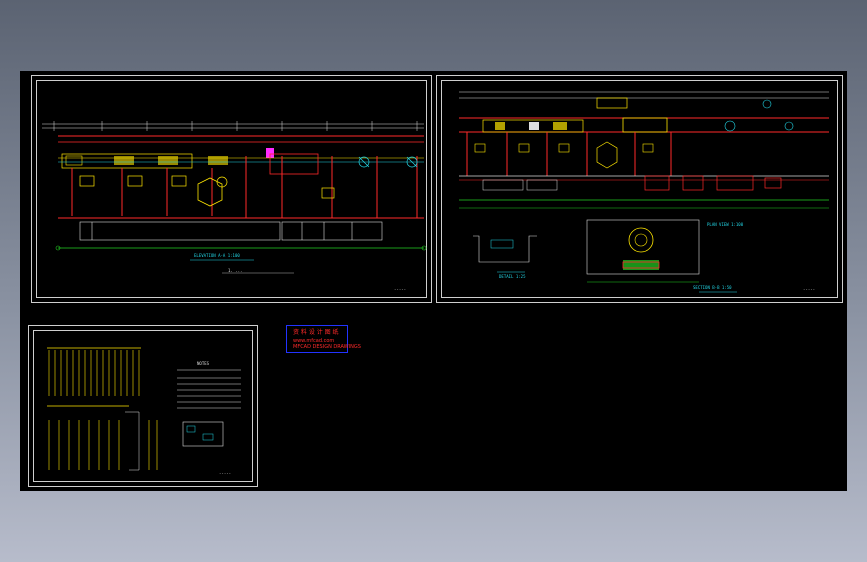 The width and height of the screenshot is (867, 562). I want to click on sheet-3-stamp: -----, so click(225, 473).